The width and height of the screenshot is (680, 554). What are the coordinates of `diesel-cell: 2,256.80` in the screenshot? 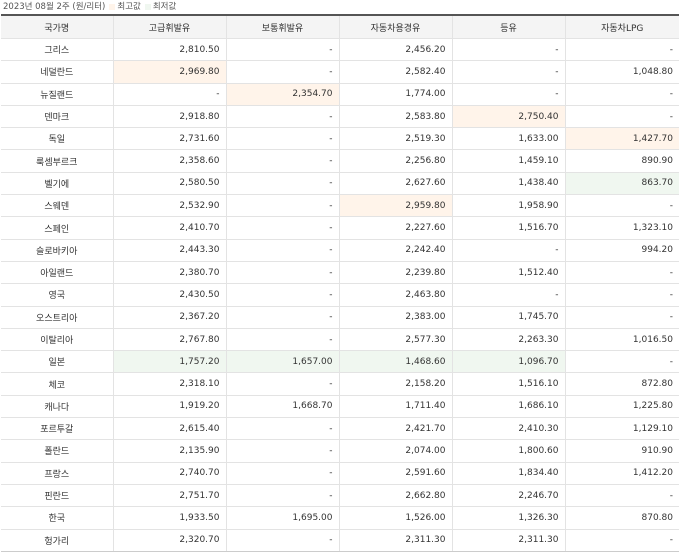 It's located at (396, 161).